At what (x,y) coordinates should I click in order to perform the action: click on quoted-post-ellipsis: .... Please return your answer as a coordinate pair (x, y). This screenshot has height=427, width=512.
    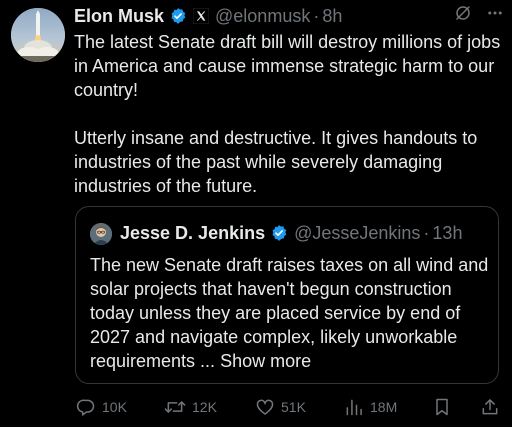
    Looking at the image, I should click on (208, 361).